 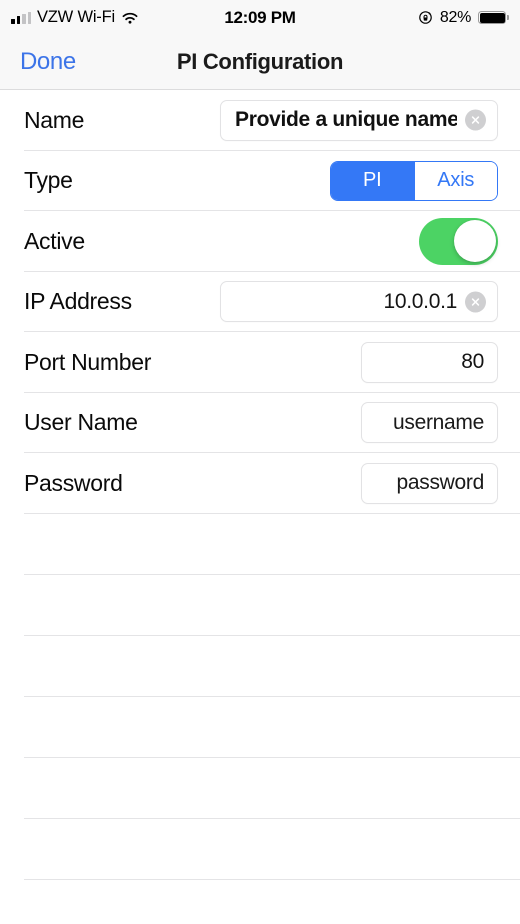 I want to click on row-ip-address: IP Address 10.0.0.1, so click(x=260, y=302).